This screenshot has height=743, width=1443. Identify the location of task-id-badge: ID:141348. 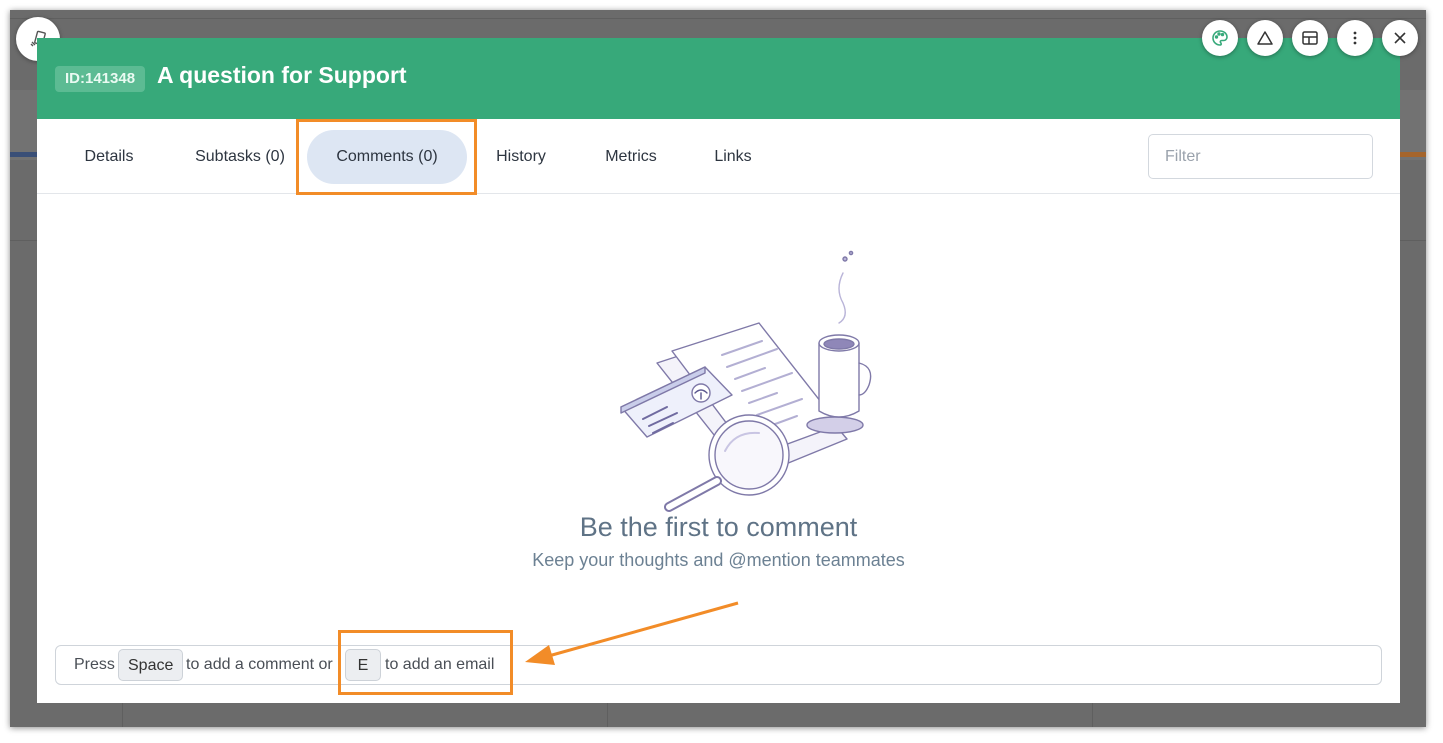
(100, 79).